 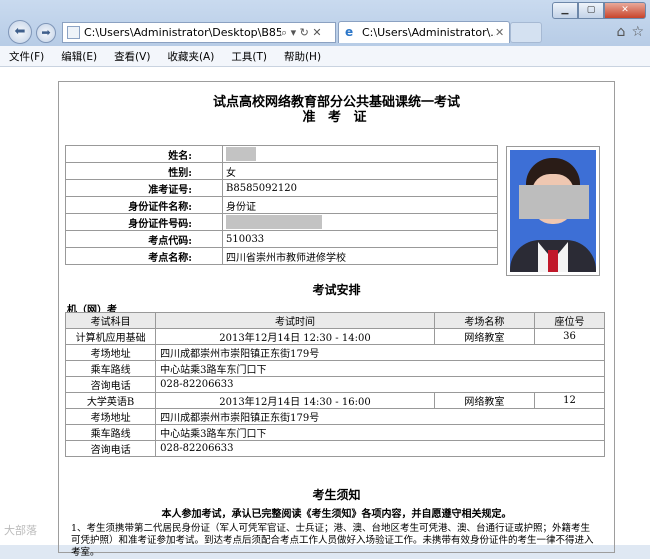 I want to click on table-row: 大学英语B 2013年12月14日 14:30 - 16:00 网络教室 12, so click(x=334, y=400).